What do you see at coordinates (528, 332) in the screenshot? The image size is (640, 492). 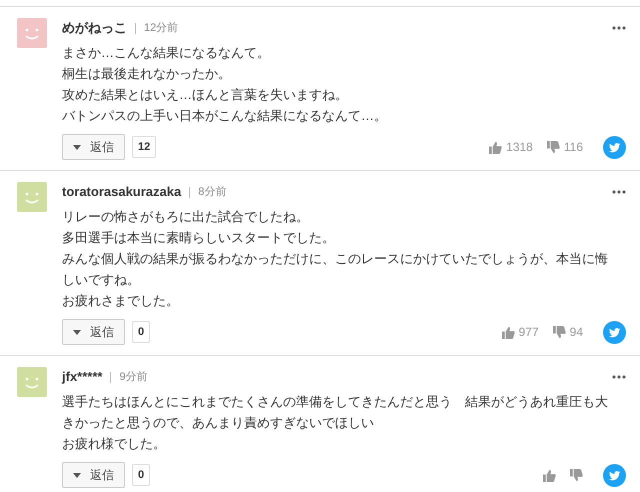 I see `like-count: 977` at bounding box center [528, 332].